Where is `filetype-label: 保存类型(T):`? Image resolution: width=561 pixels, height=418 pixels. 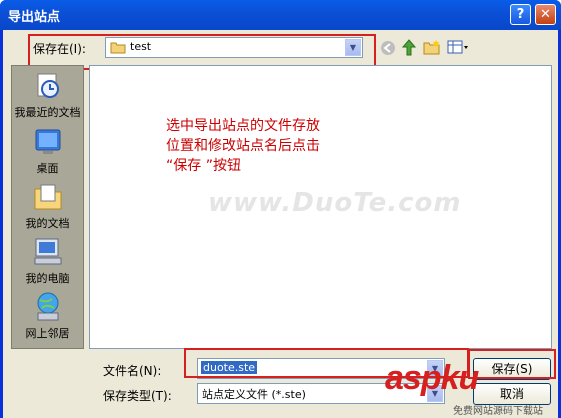 filetype-label: 保存类型(T): is located at coordinates (137, 396).